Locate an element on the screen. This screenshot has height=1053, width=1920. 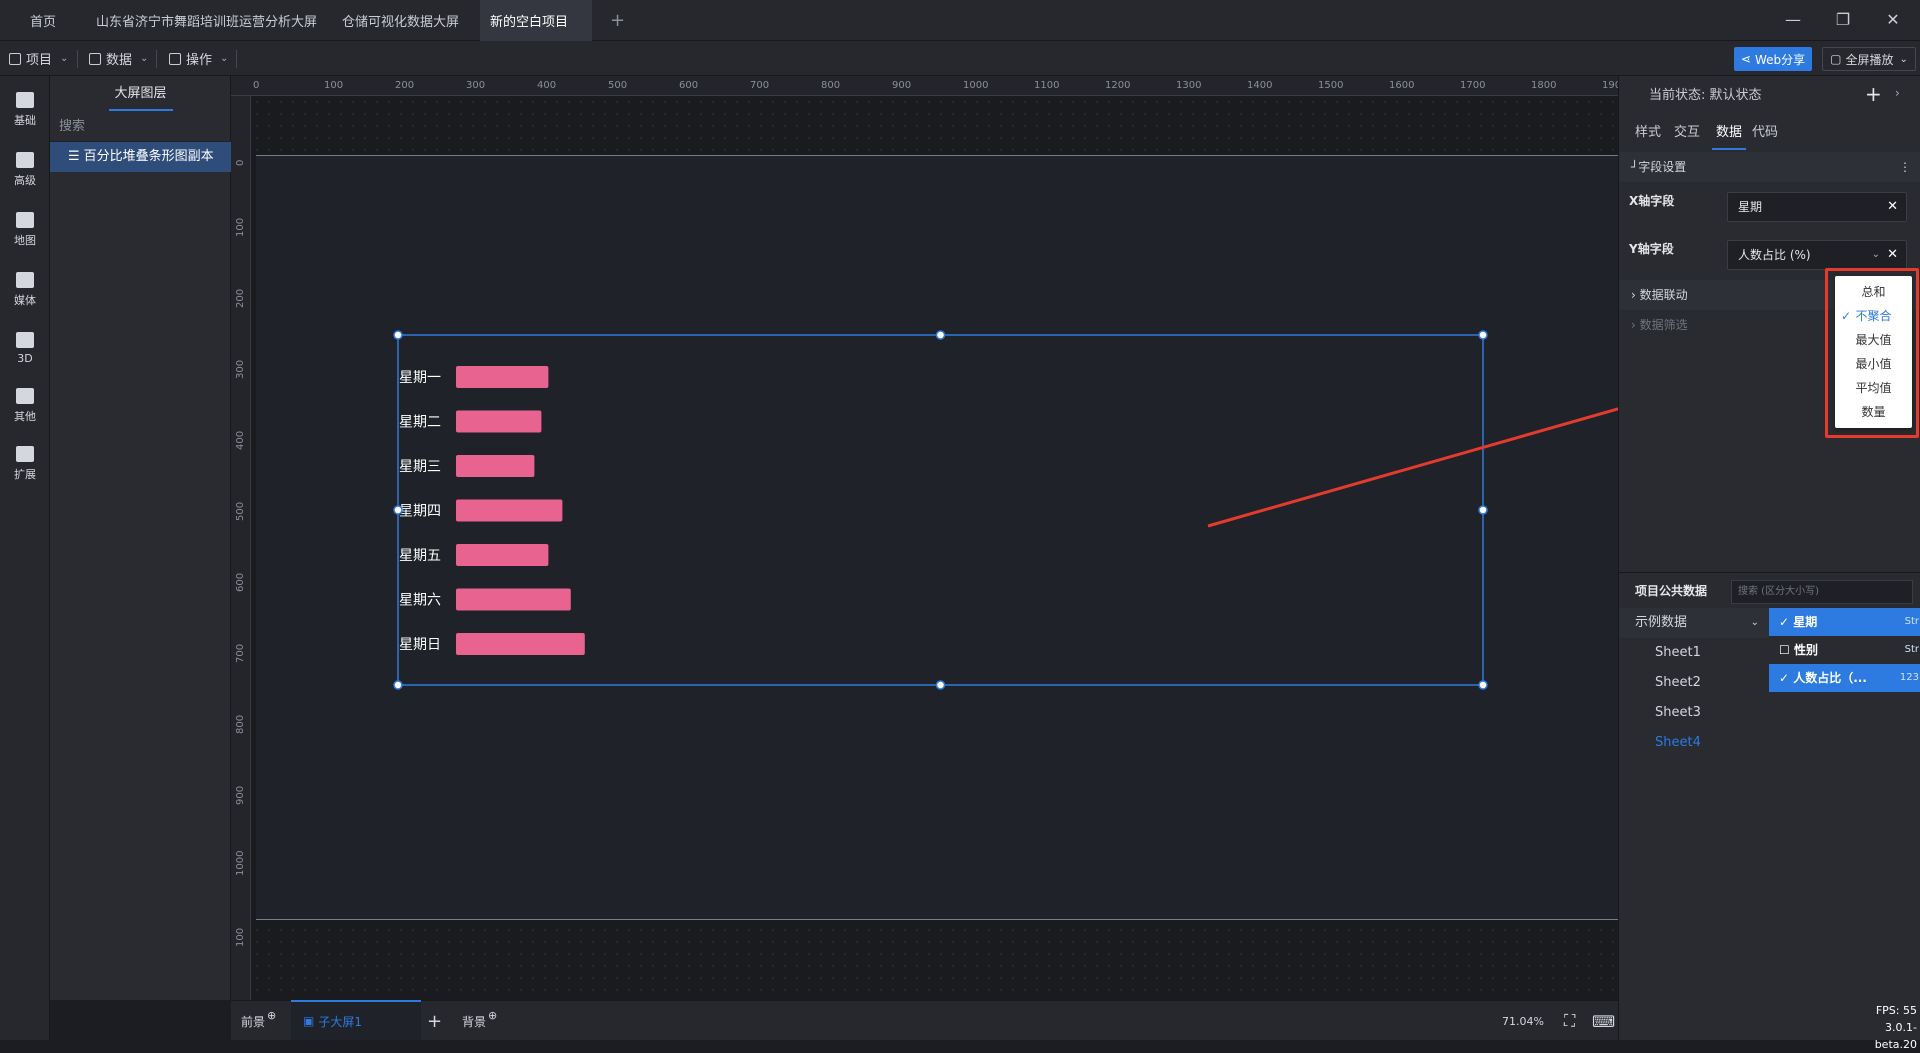
nav-3d: 3D is located at coordinates (25, 348).